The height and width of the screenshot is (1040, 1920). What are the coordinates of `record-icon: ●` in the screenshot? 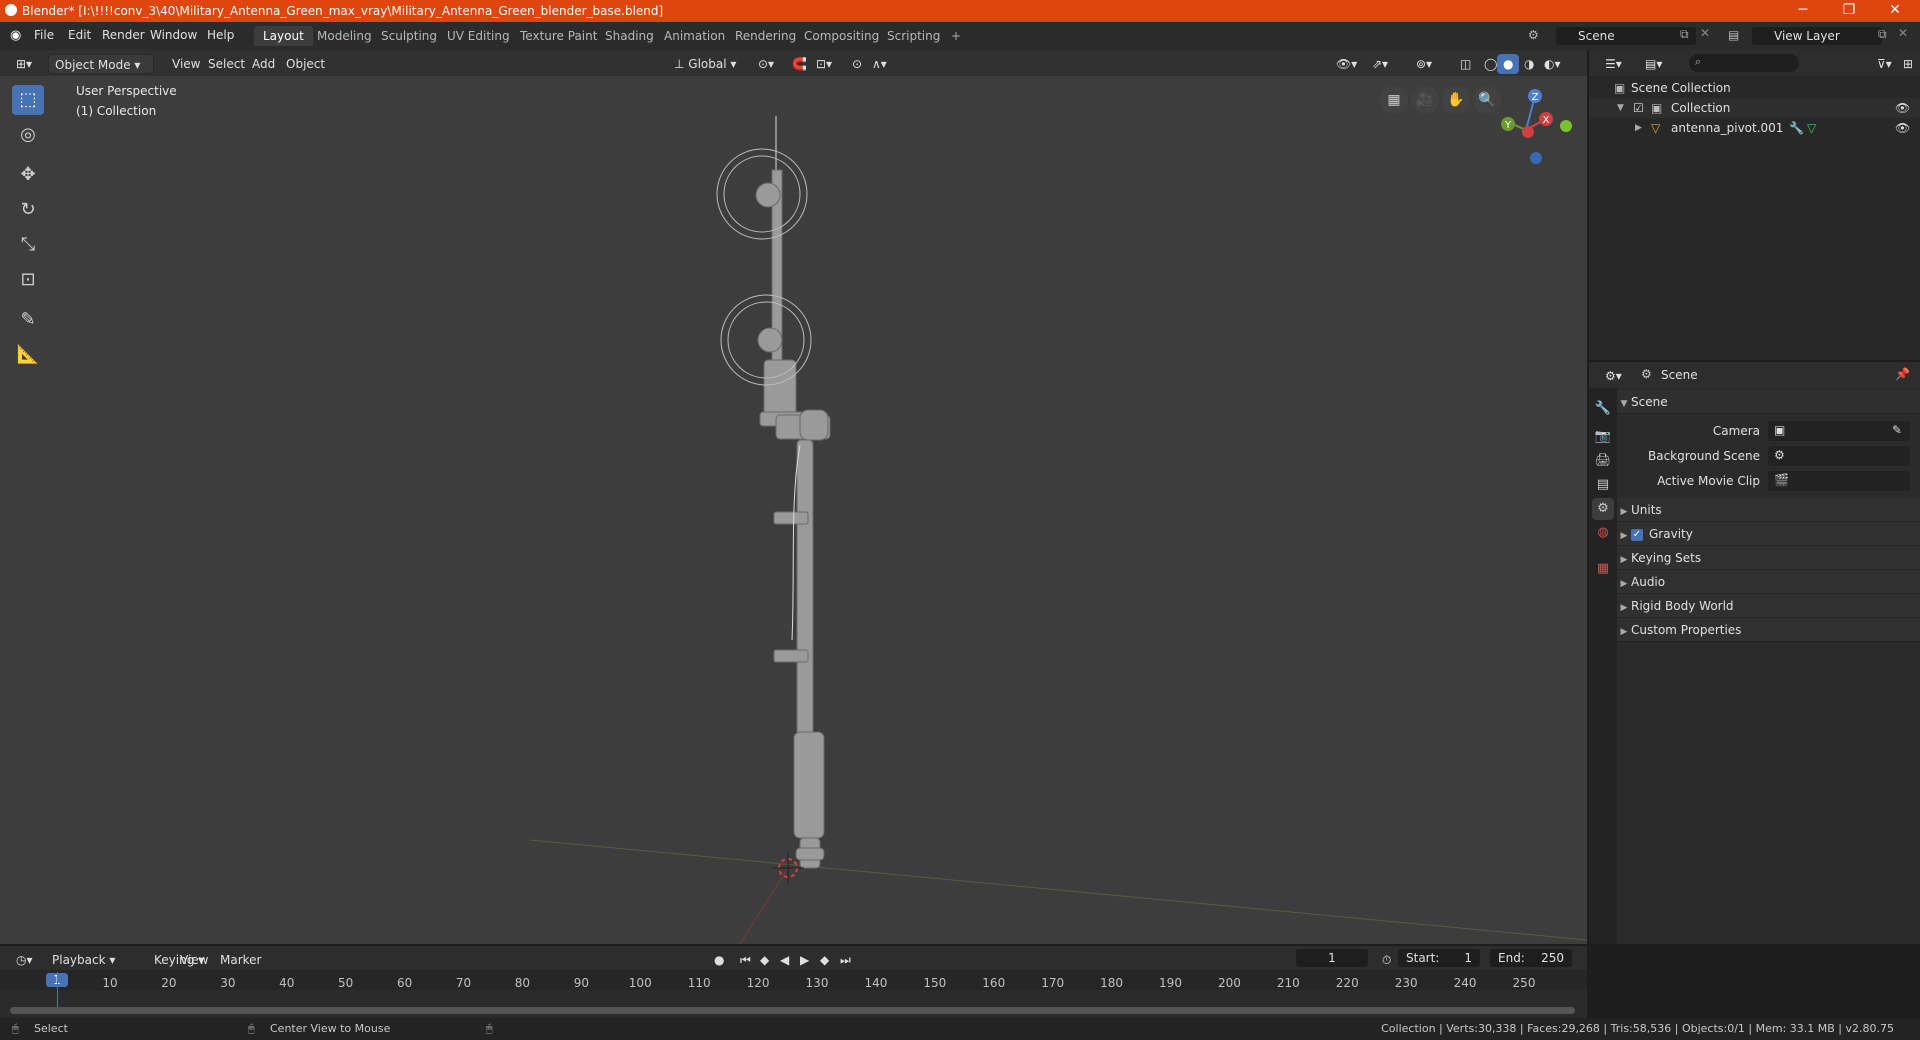 It's located at (719, 960).